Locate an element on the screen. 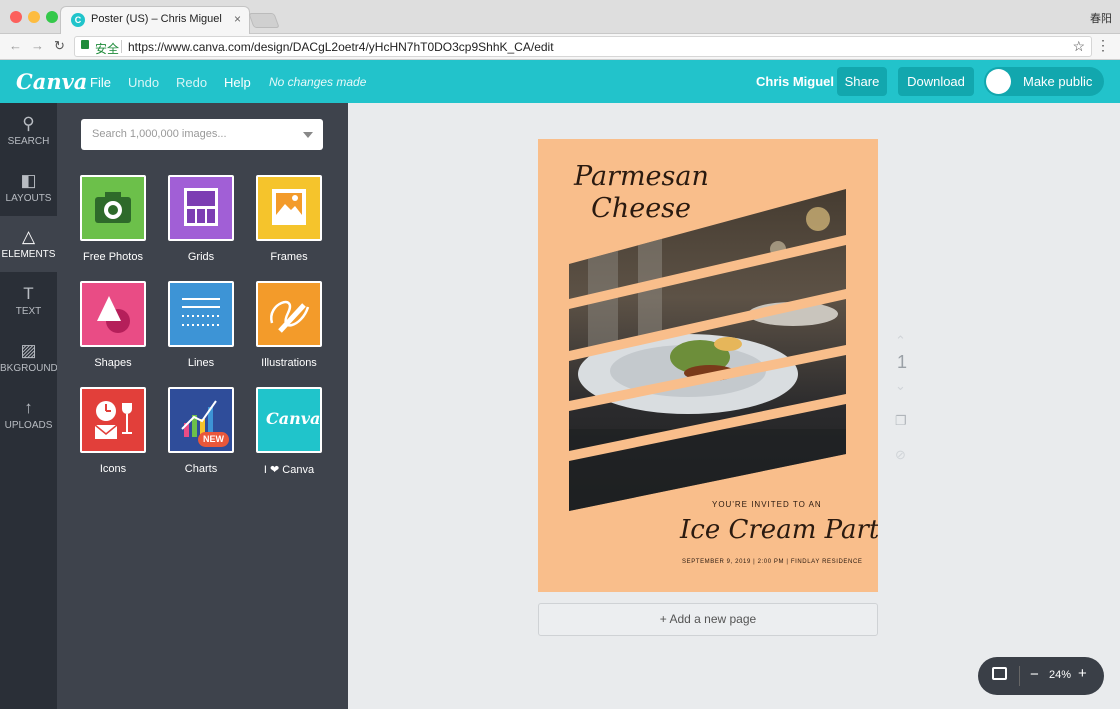 This screenshot has width=1120, height=709. frames-tile is located at coordinates (293, 212).